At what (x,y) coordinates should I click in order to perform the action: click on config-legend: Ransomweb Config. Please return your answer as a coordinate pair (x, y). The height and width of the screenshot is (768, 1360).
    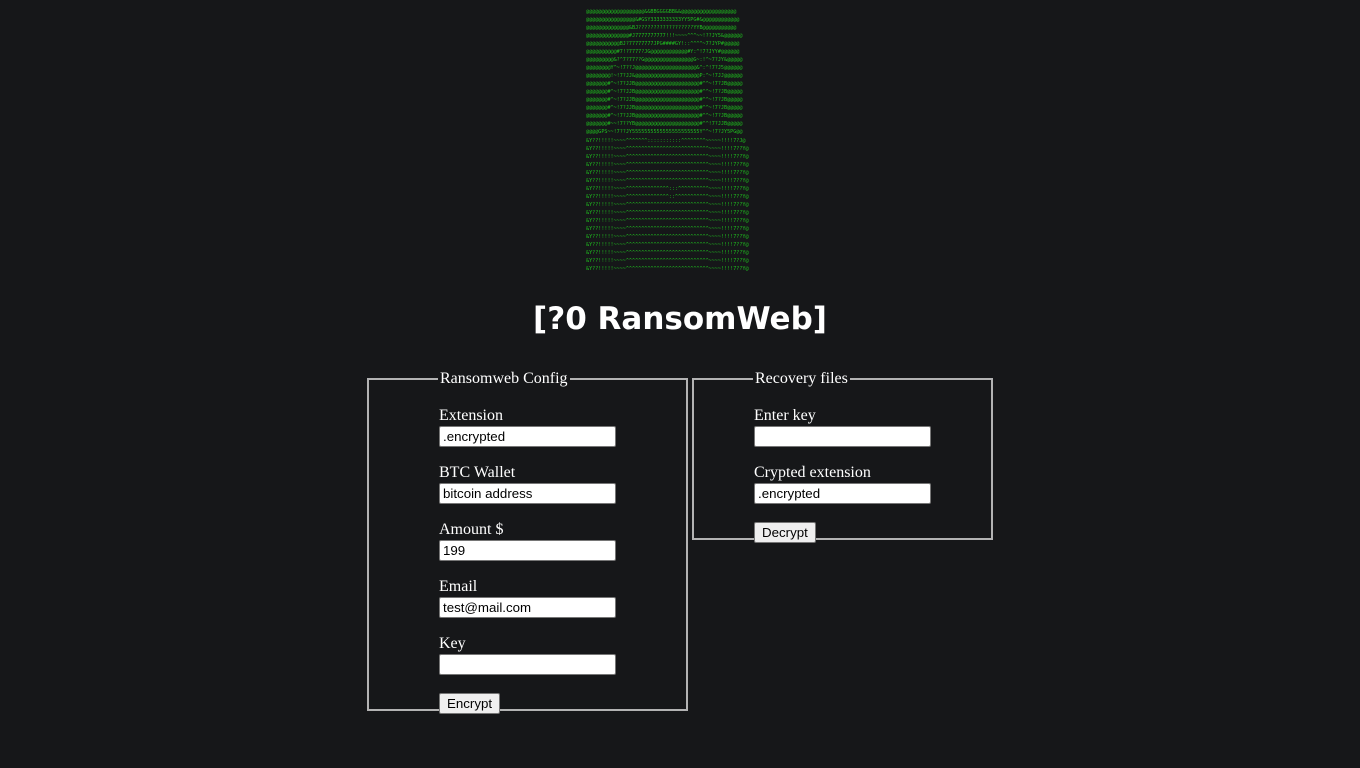
    Looking at the image, I should click on (504, 378).